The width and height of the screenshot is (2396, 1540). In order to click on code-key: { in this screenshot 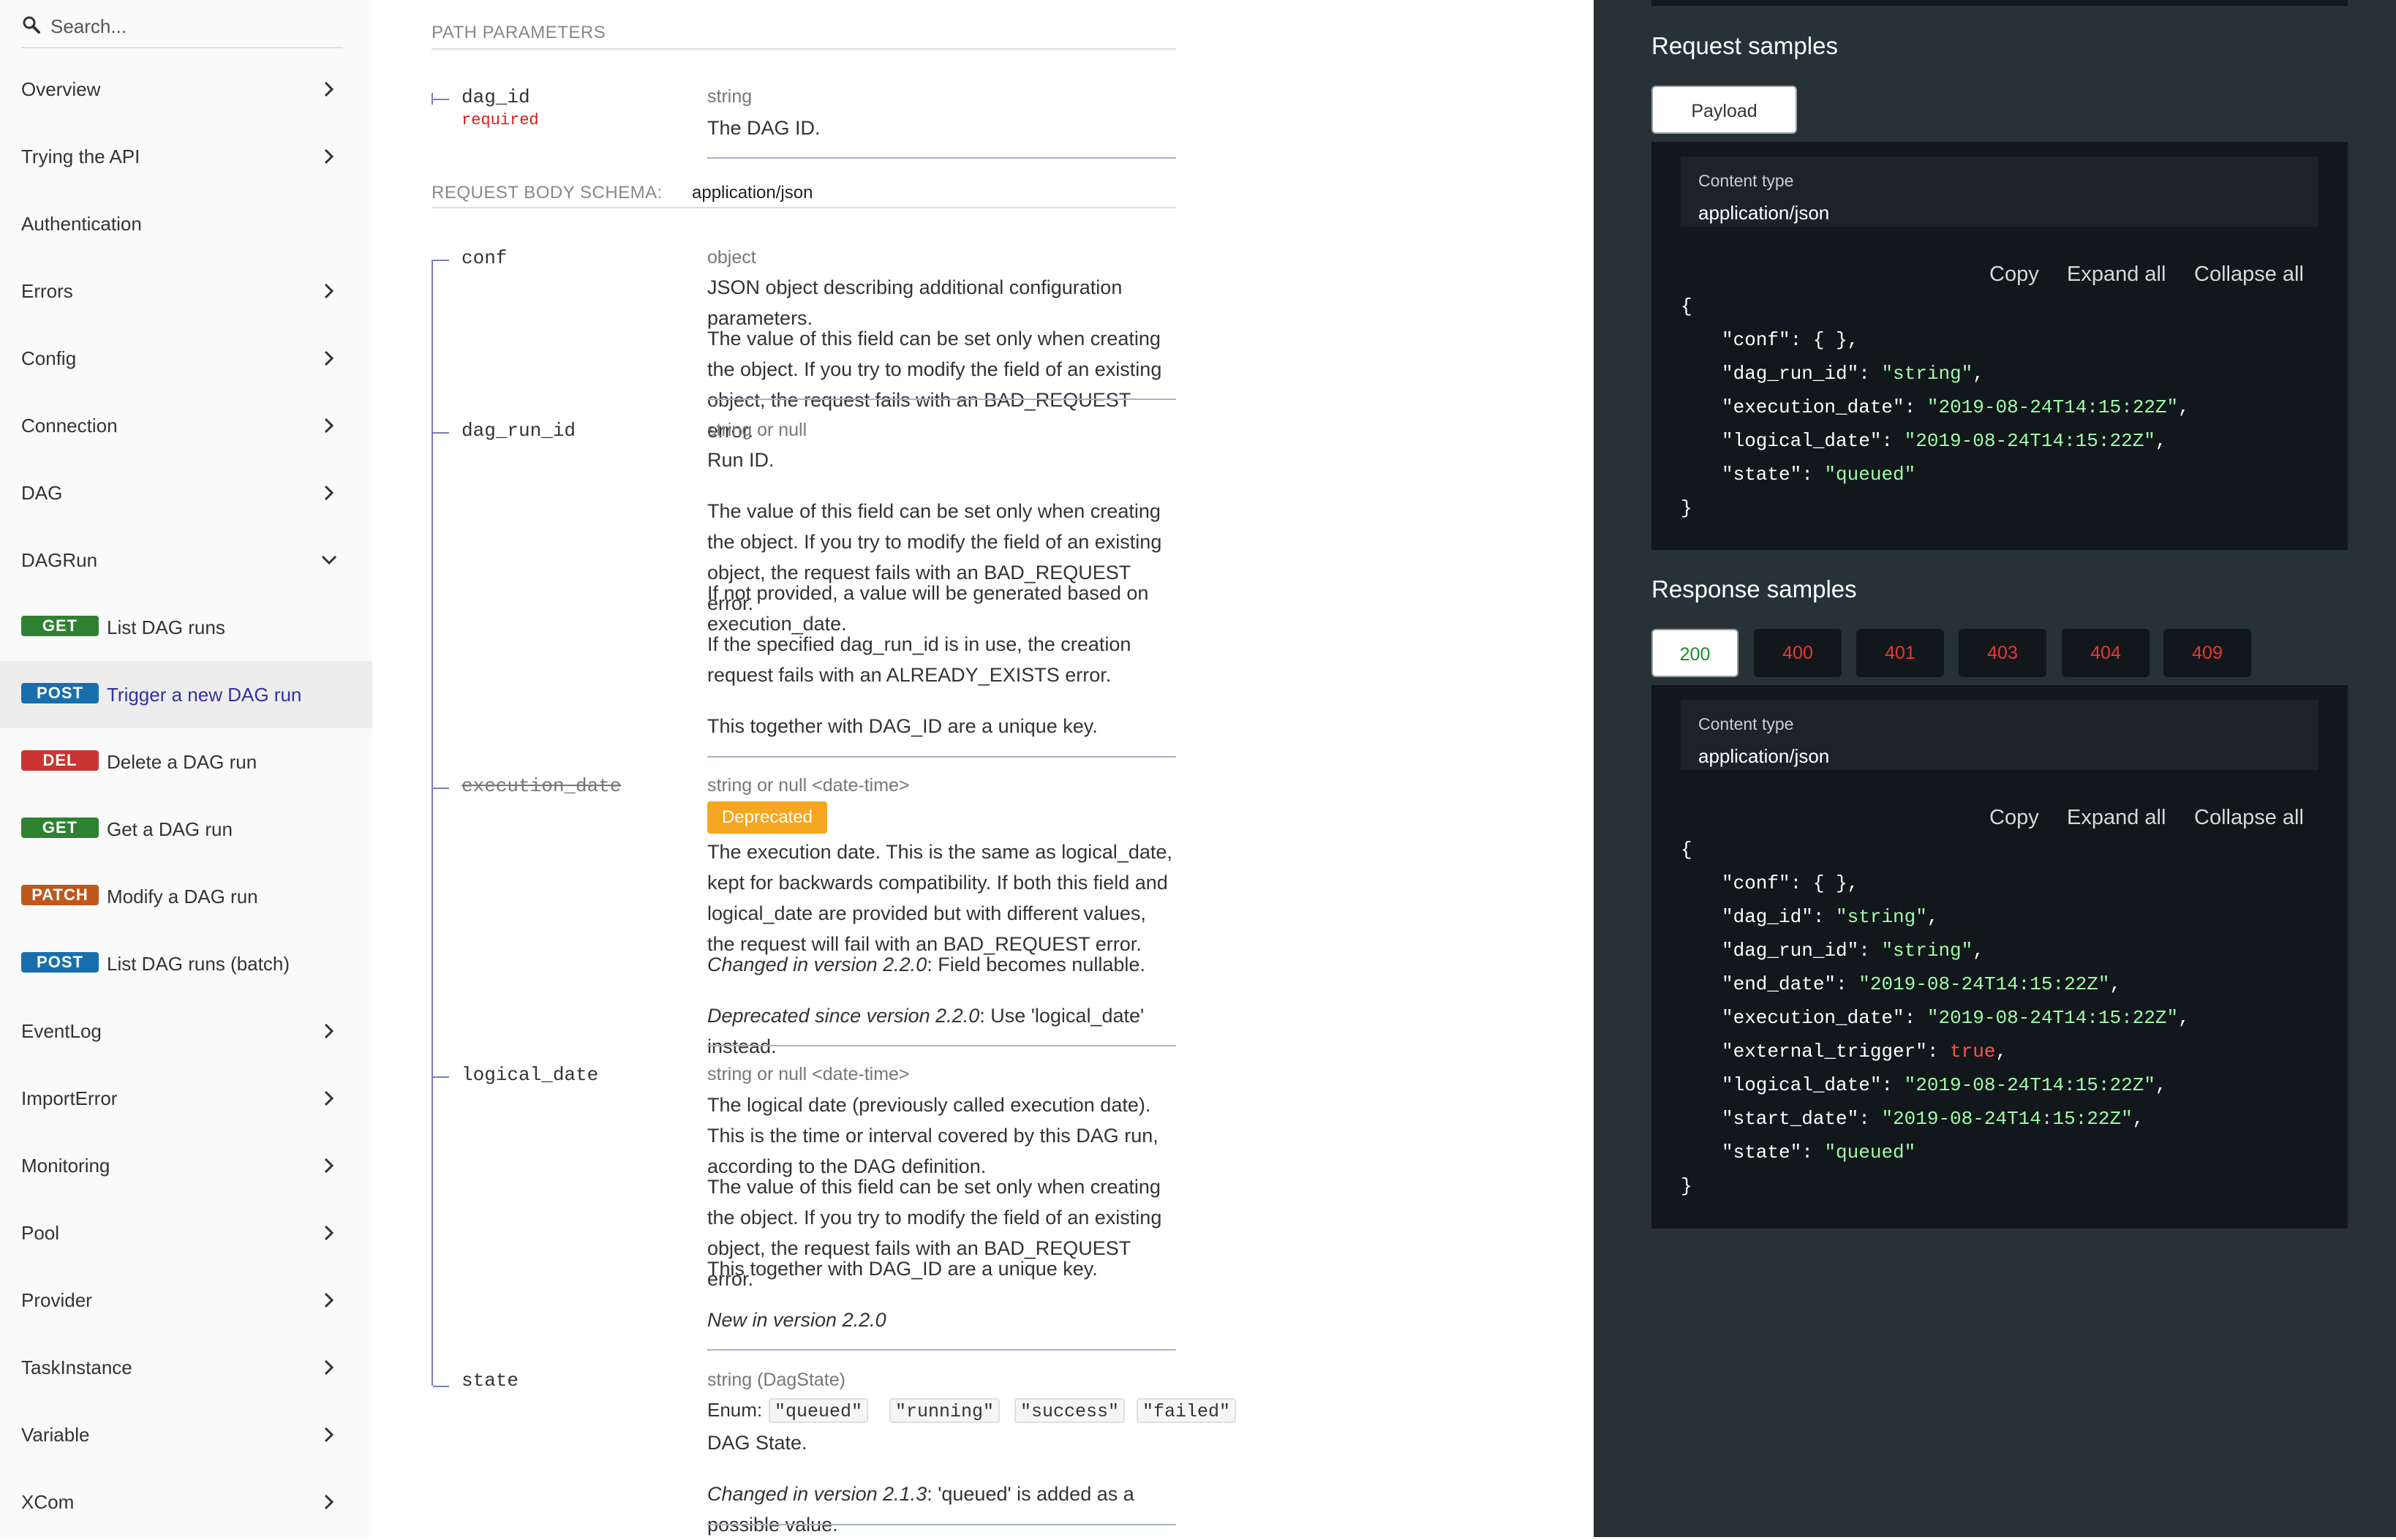, I will do `click(1687, 850)`.